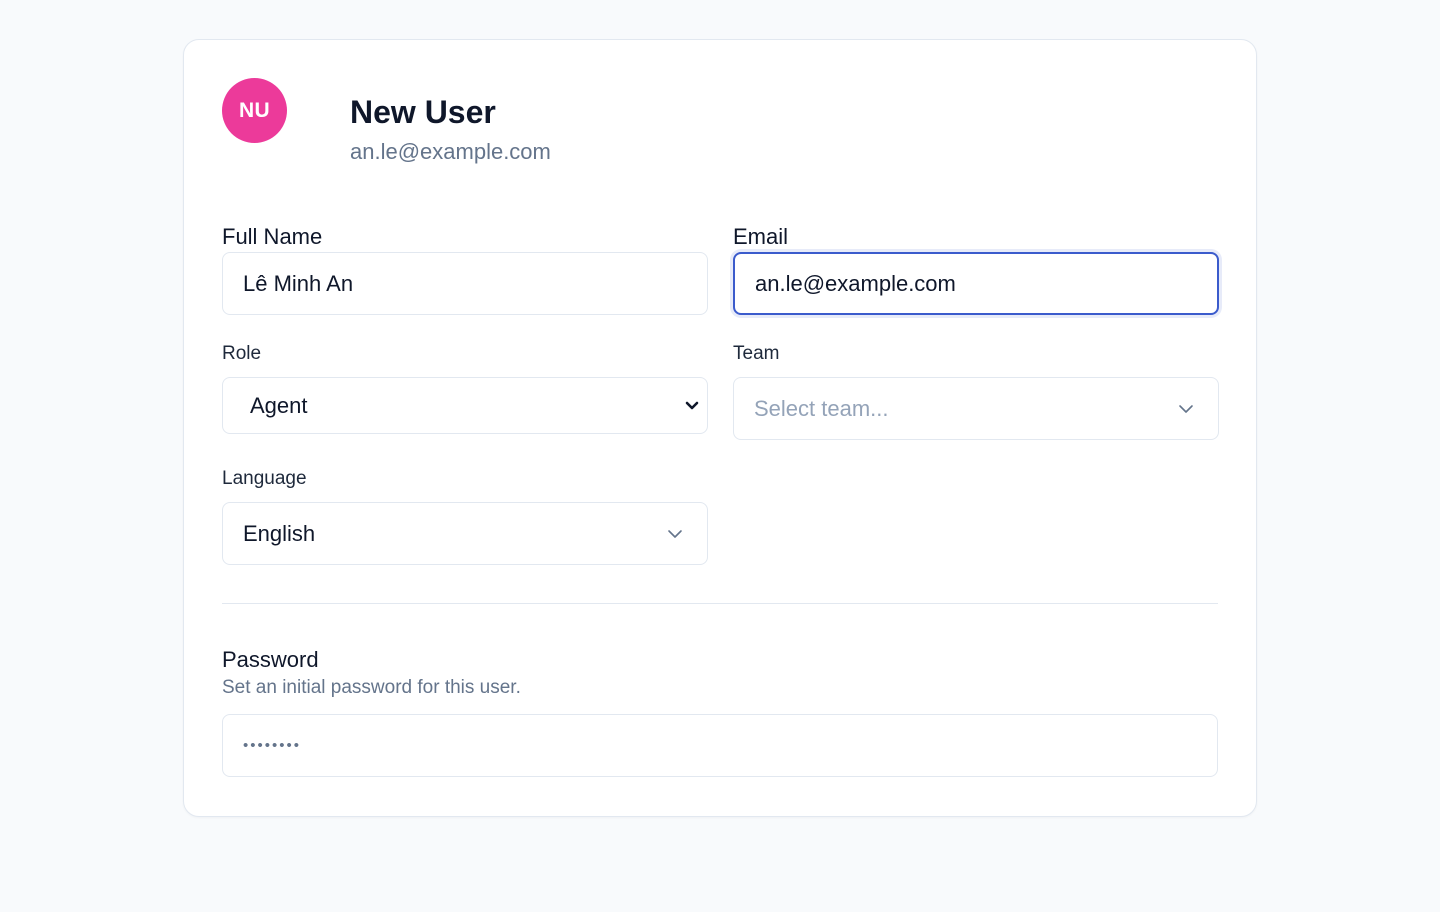  What do you see at coordinates (270, 659) in the screenshot?
I see `password-title: Password` at bounding box center [270, 659].